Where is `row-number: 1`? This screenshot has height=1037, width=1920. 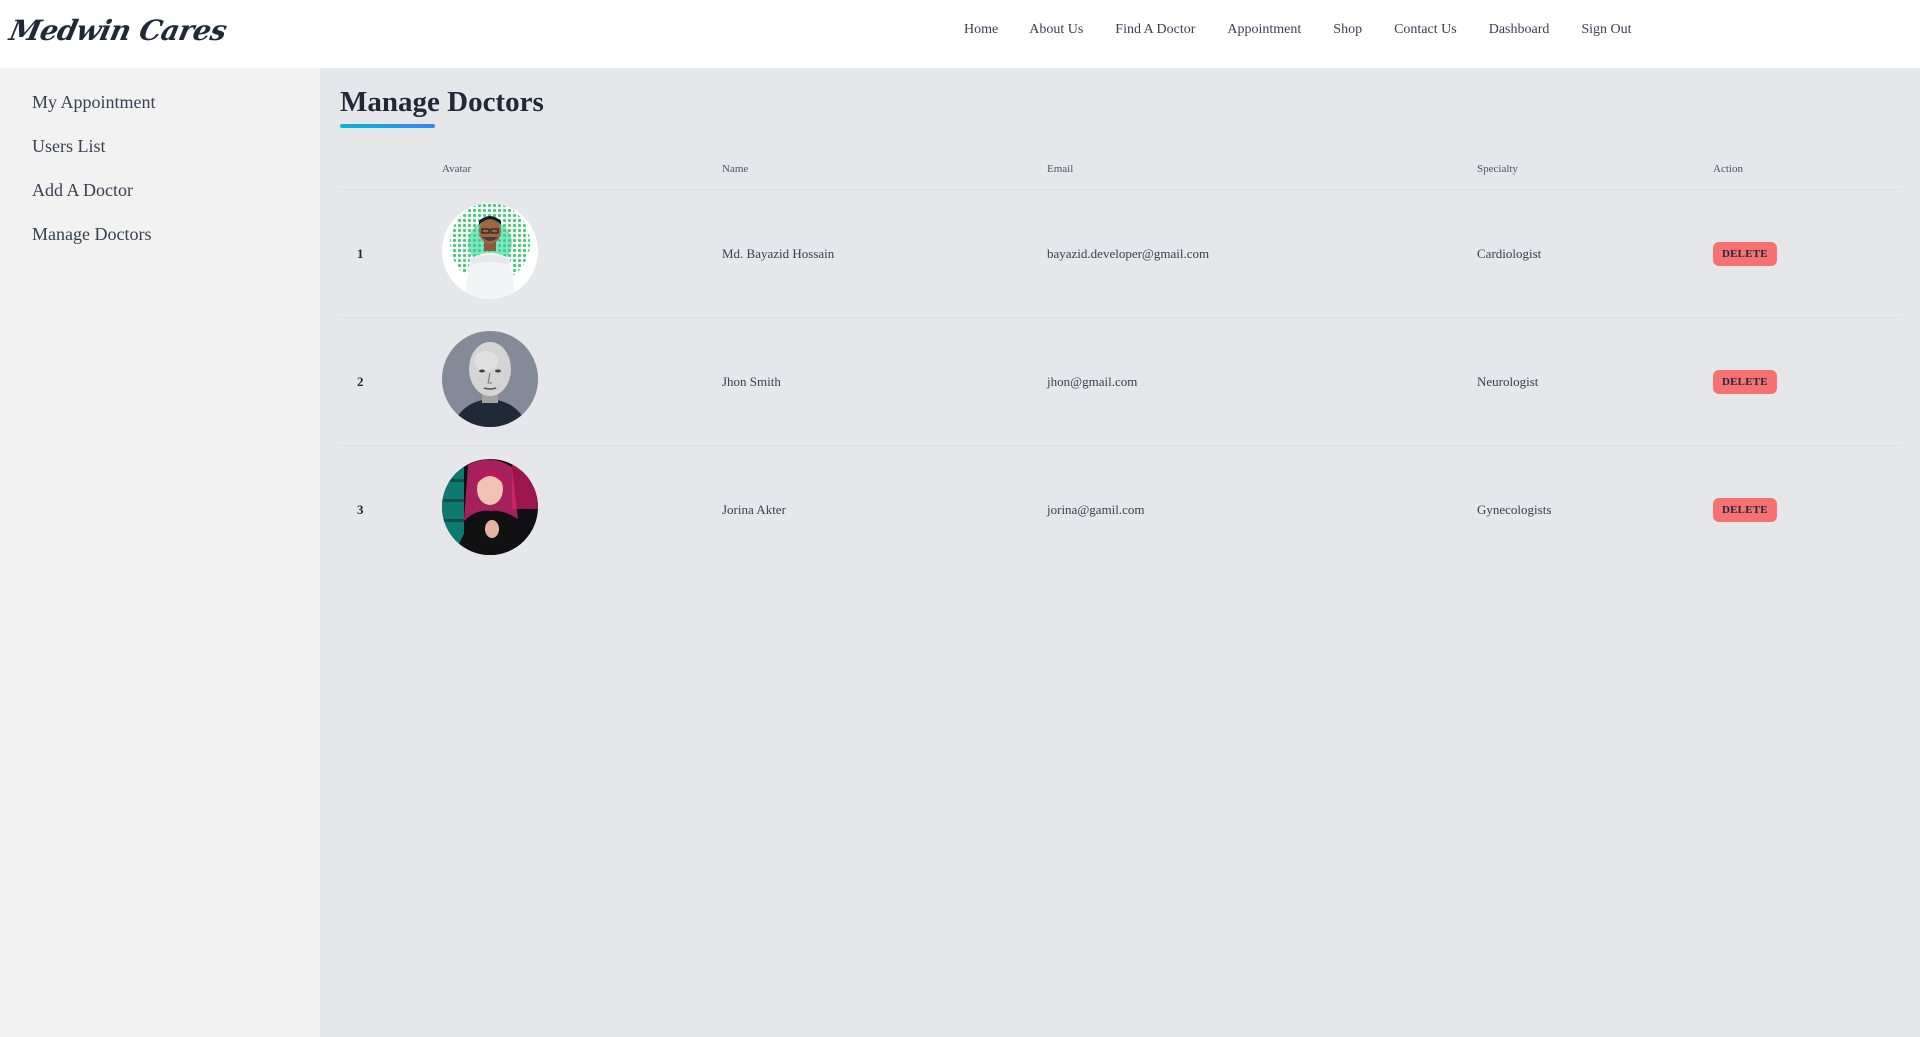 row-number: 1 is located at coordinates (360, 253).